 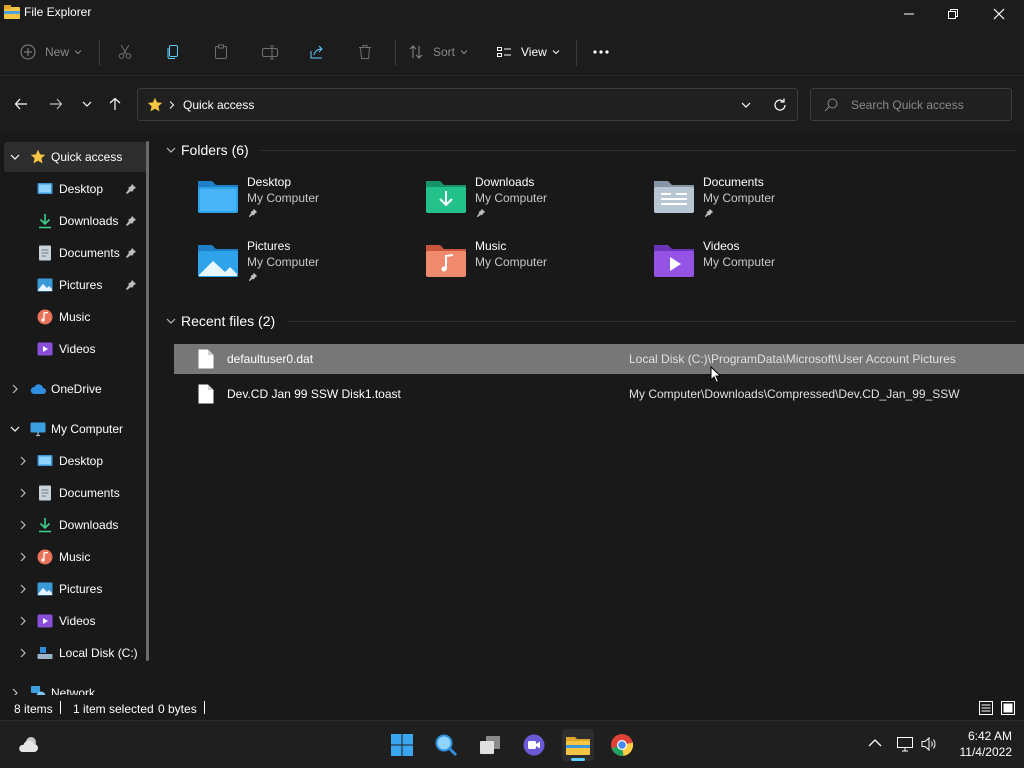 I want to click on folder-tile-downloads: Downloads My Computer, so click(x=534, y=203).